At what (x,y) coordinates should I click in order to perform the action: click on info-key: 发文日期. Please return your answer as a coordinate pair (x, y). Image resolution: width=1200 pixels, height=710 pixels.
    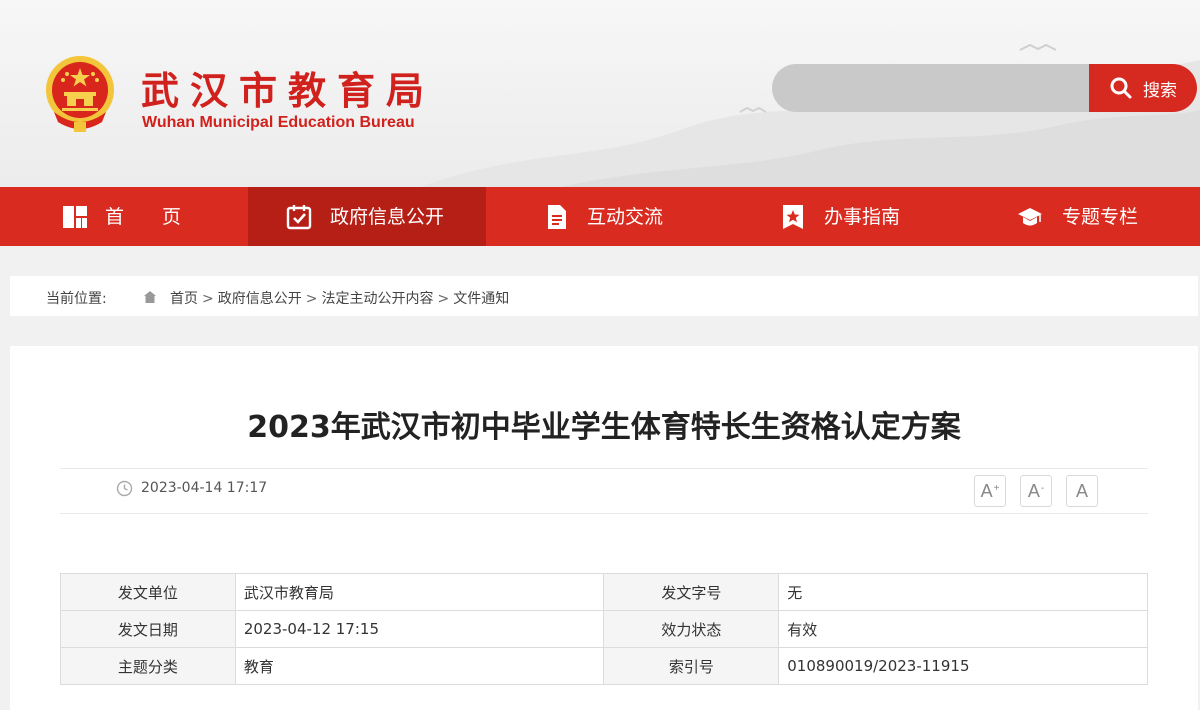
    Looking at the image, I should click on (148, 629).